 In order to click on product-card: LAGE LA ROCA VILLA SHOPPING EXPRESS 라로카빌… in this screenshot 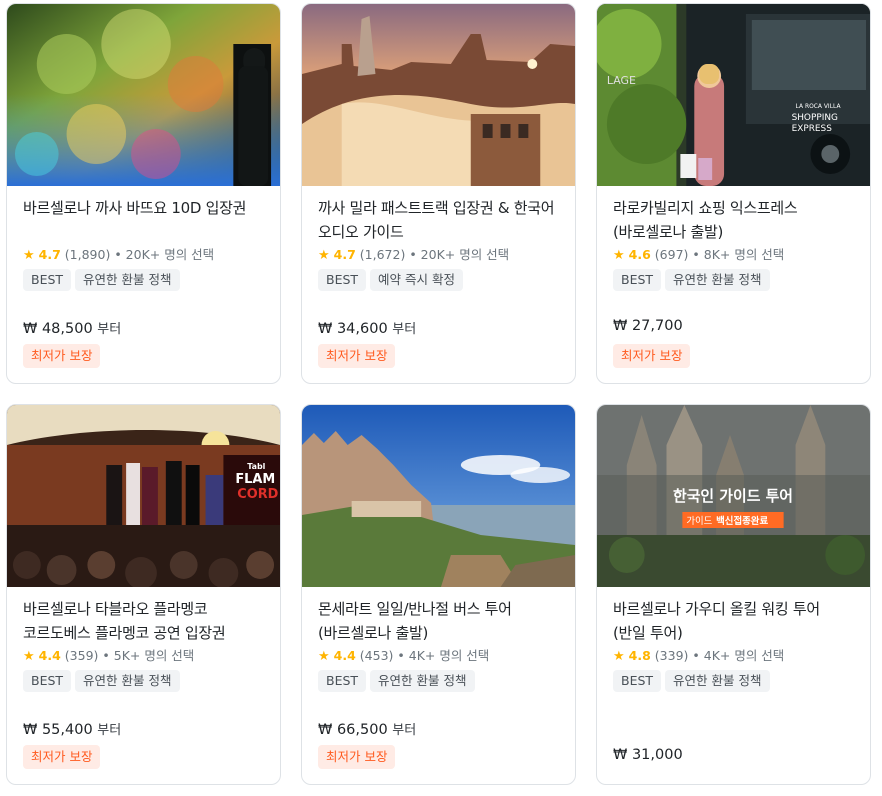, I will do `click(733, 193)`.